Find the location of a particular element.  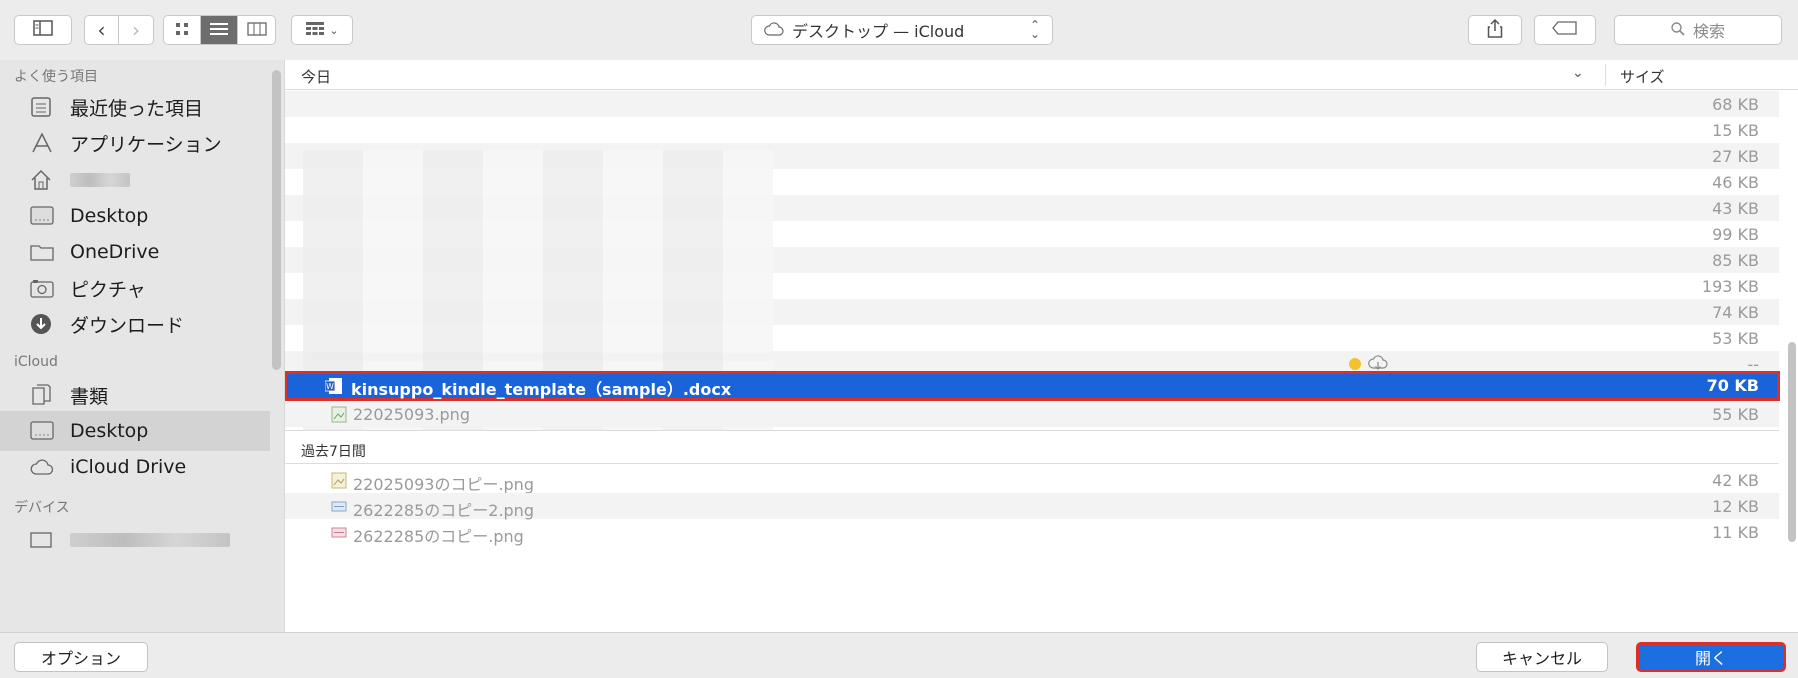

sidebar-toggle-button is located at coordinates (43, 30).